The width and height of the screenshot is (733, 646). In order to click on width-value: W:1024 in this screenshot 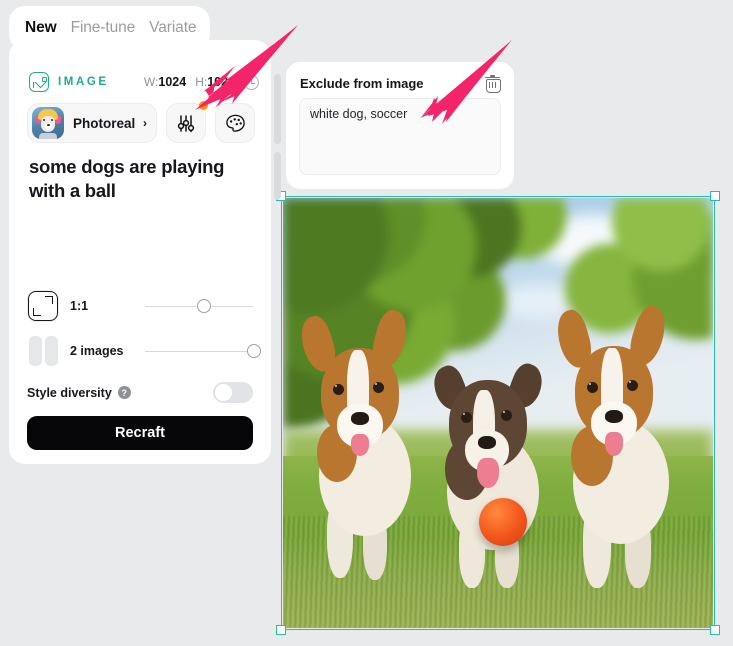, I will do `click(165, 82)`.